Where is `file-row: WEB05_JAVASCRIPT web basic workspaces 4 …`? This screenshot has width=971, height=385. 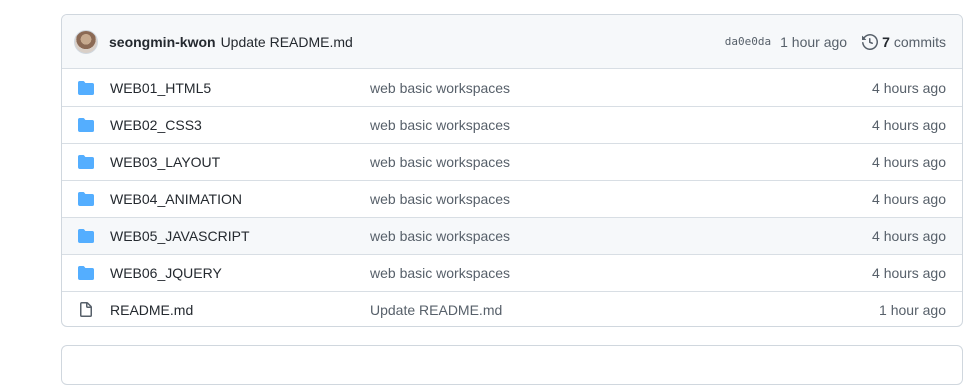 file-row: WEB05_JAVASCRIPT web basic workspaces 4 … is located at coordinates (512, 235).